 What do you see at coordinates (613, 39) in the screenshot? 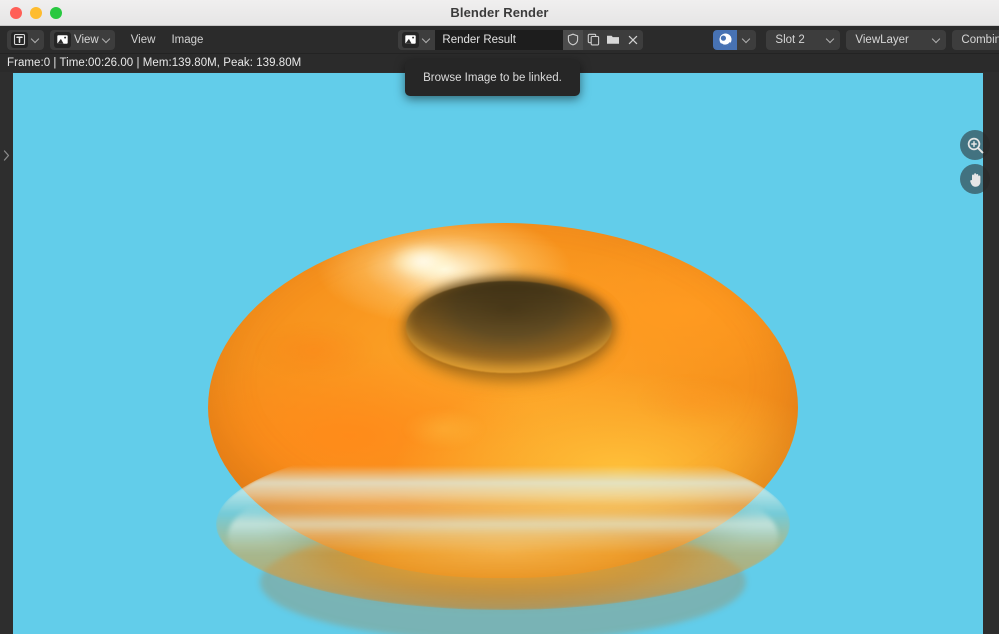
I see `open-image-folder-icon` at bounding box center [613, 39].